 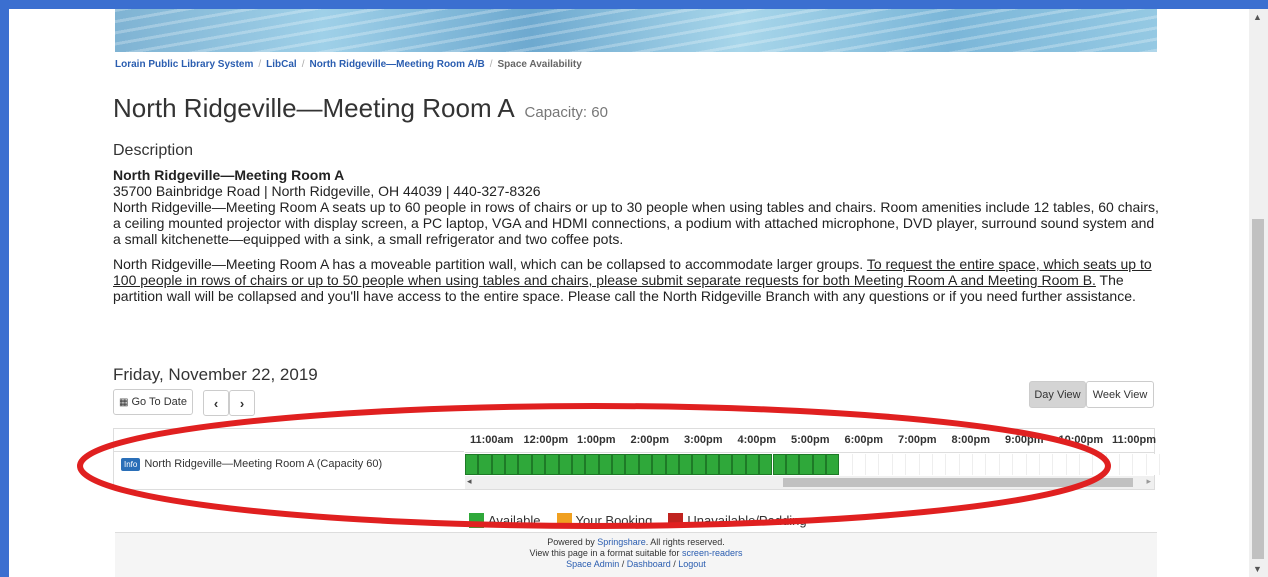 I want to click on legend-item: Unavailable/Padding, so click(x=737, y=520).